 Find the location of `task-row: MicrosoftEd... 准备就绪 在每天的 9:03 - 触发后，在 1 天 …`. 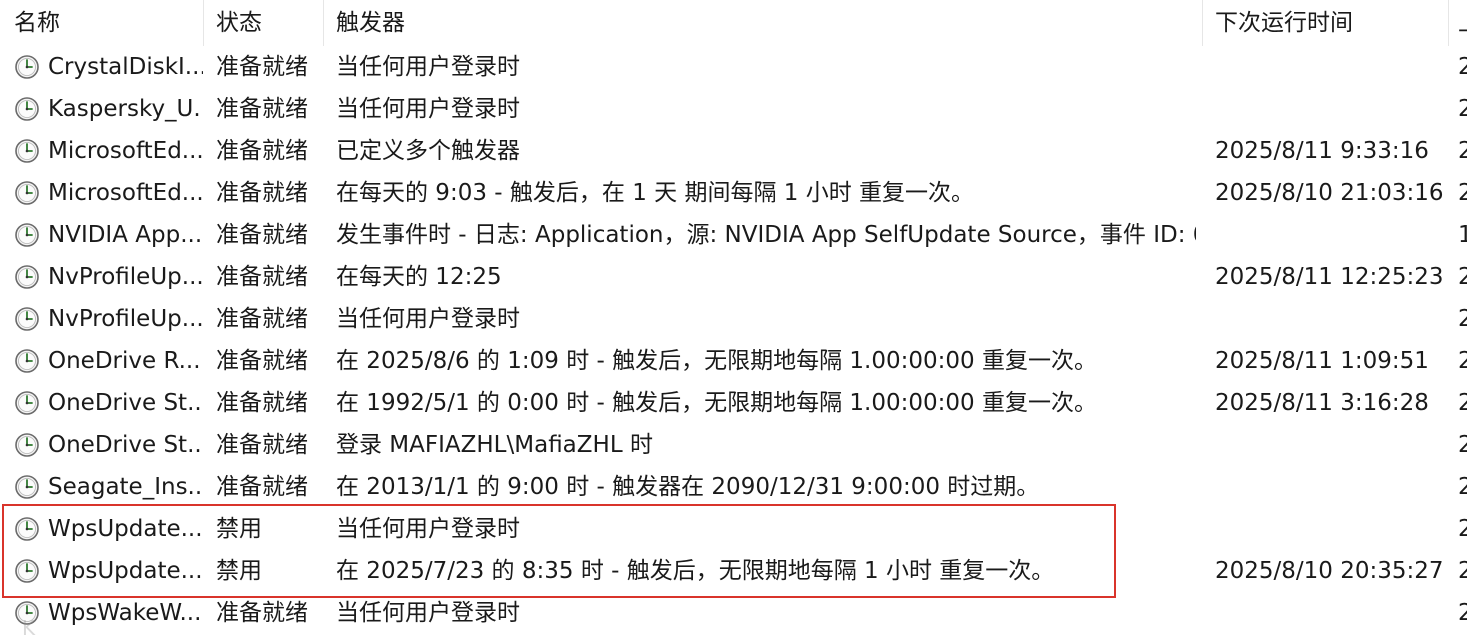

task-row: MicrosoftEd... 准备就绪 在每天的 9:03 - 触发后，在 1 天 … is located at coordinates (733, 193).